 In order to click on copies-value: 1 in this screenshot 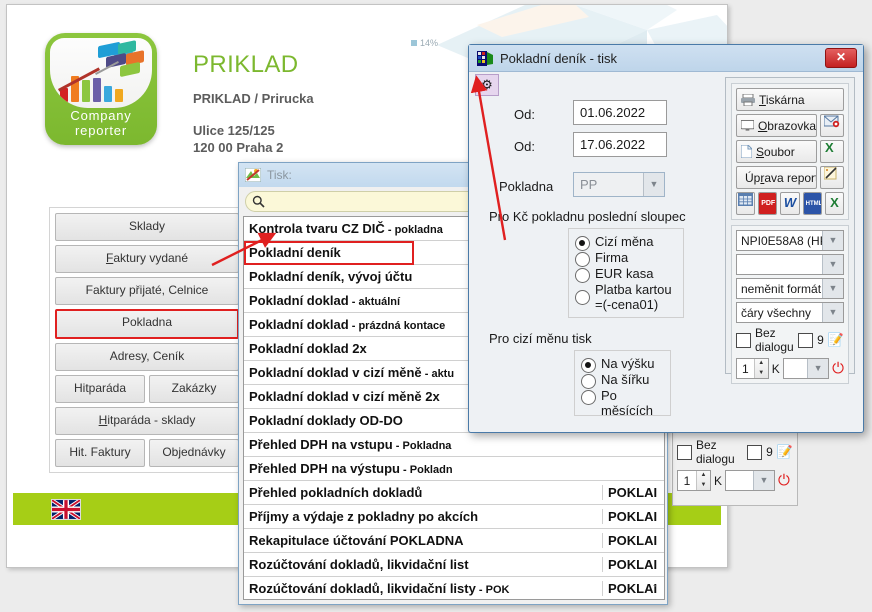, I will do `click(745, 368)`.